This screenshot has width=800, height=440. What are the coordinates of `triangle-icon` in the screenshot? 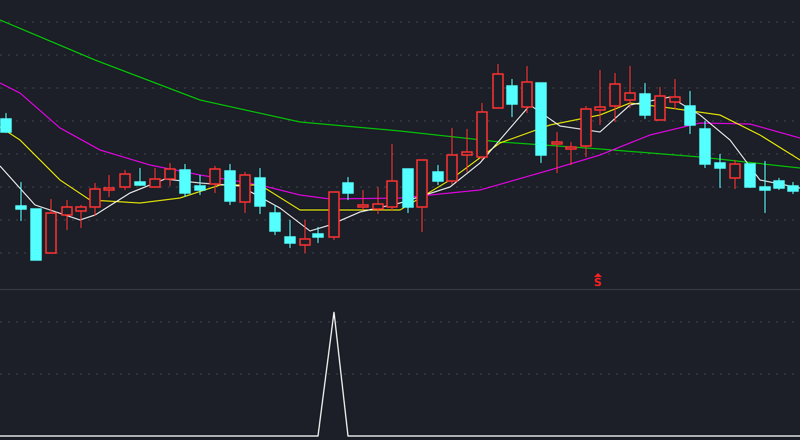 It's located at (598, 275).